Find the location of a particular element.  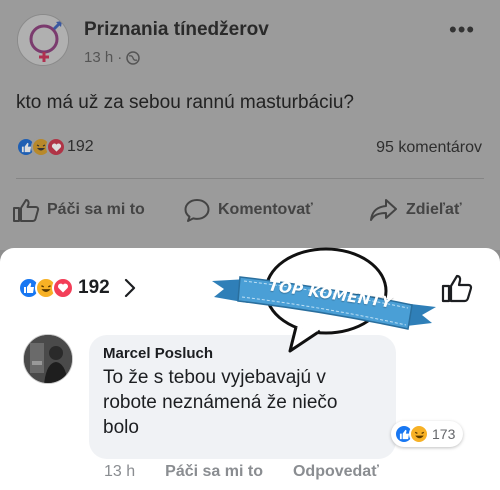

comment-like-button: Páči sa mi to is located at coordinates (214, 472).